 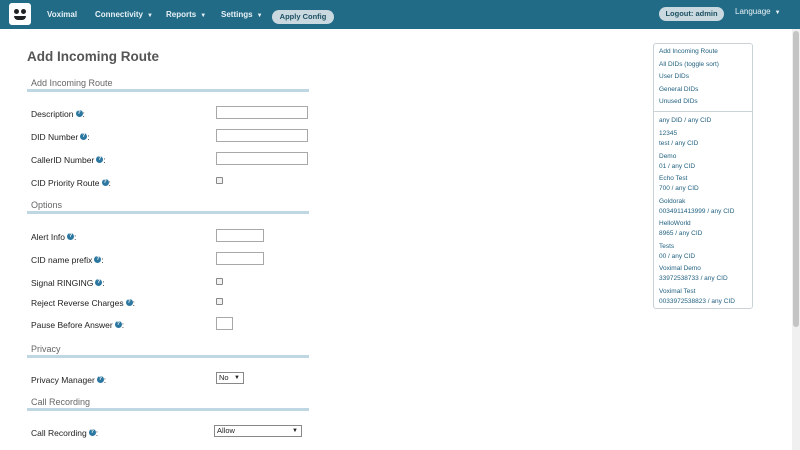 What do you see at coordinates (20, 18) in the screenshot?
I see `logo-mouth` at bounding box center [20, 18].